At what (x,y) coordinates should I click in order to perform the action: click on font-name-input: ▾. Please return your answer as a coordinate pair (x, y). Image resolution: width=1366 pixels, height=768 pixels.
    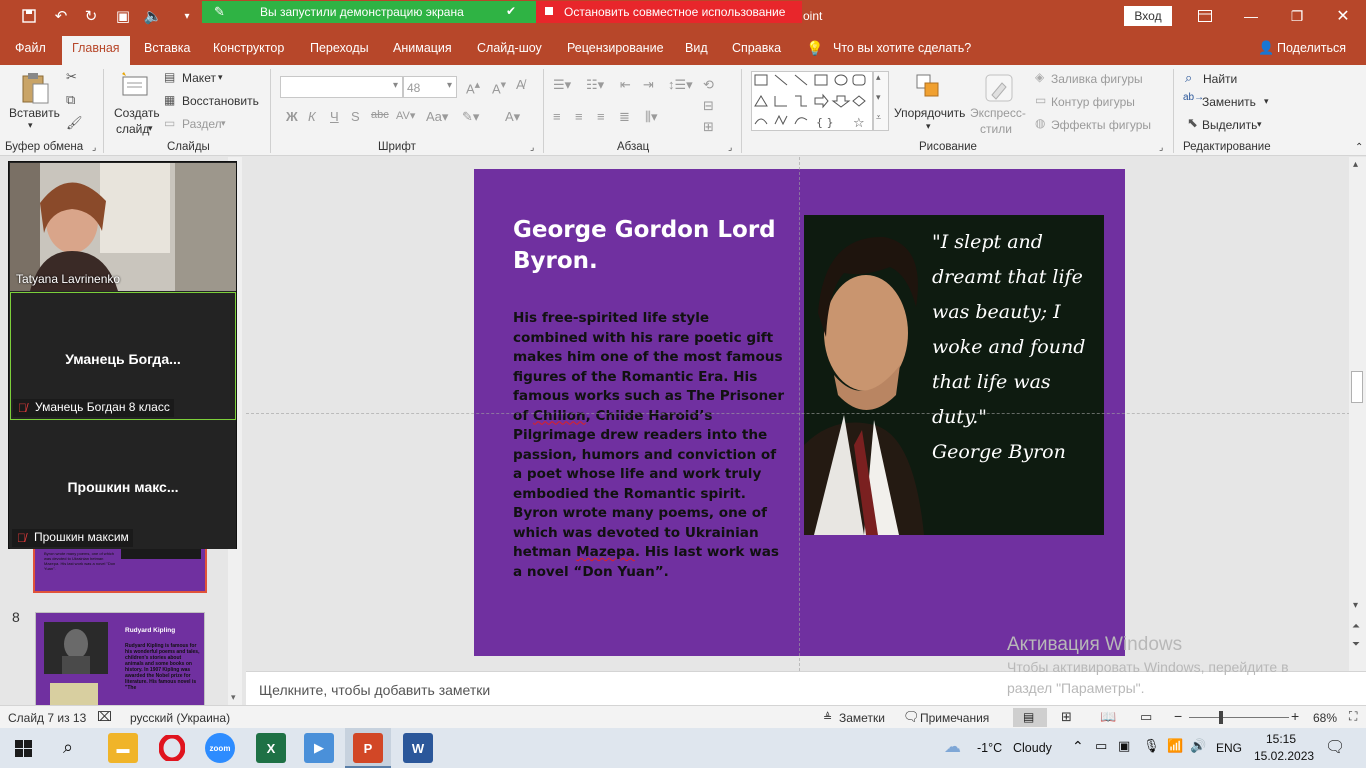
    Looking at the image, I should click on (341, 87).